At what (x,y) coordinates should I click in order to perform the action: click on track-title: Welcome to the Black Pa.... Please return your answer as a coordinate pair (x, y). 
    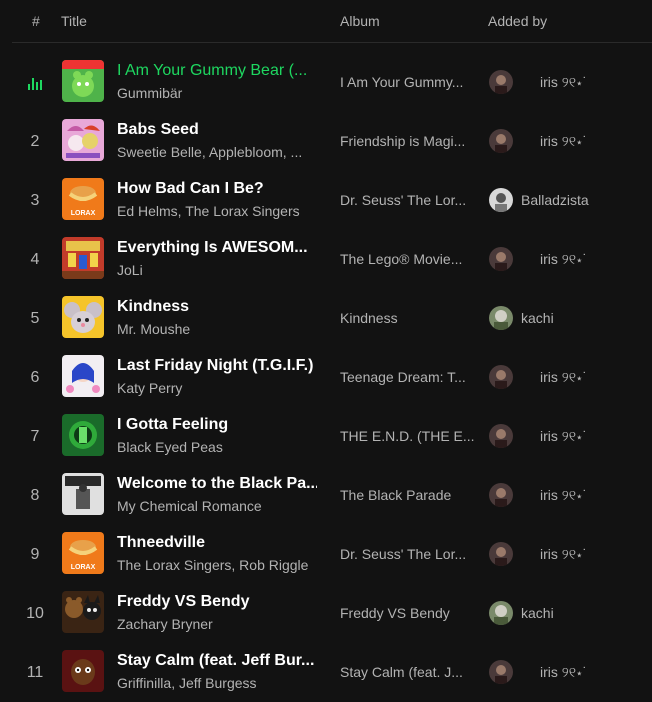
    Looking at the image, I should click on (217, 484).